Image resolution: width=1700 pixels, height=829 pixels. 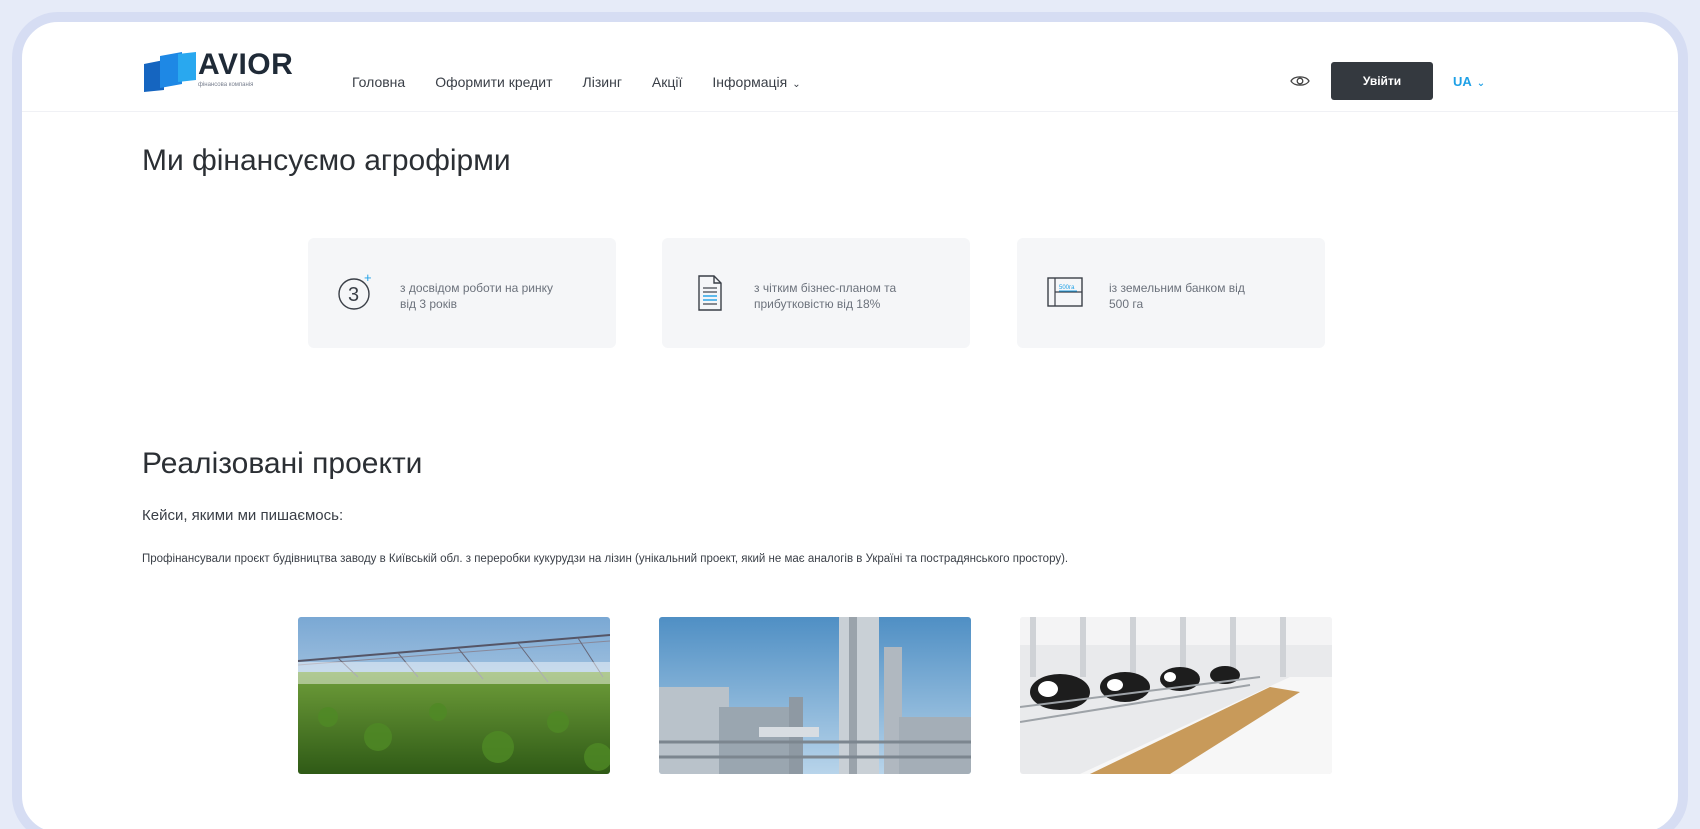 I want to click on dairy-farm-image, so click(x=1176, y=695).